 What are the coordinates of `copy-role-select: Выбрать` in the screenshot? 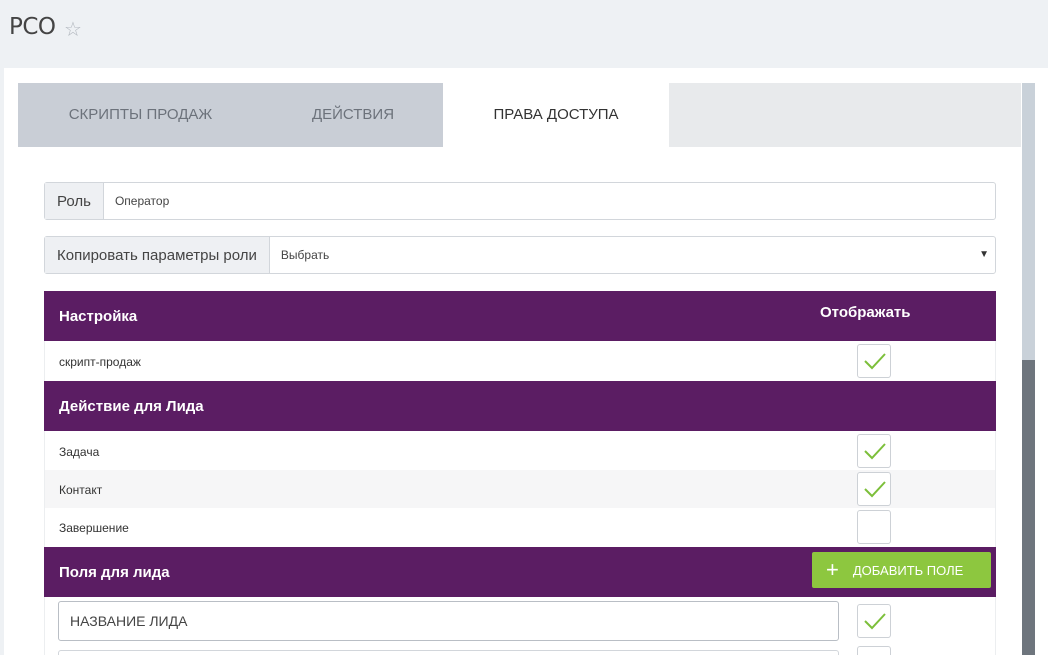 It's located at (632, 255).